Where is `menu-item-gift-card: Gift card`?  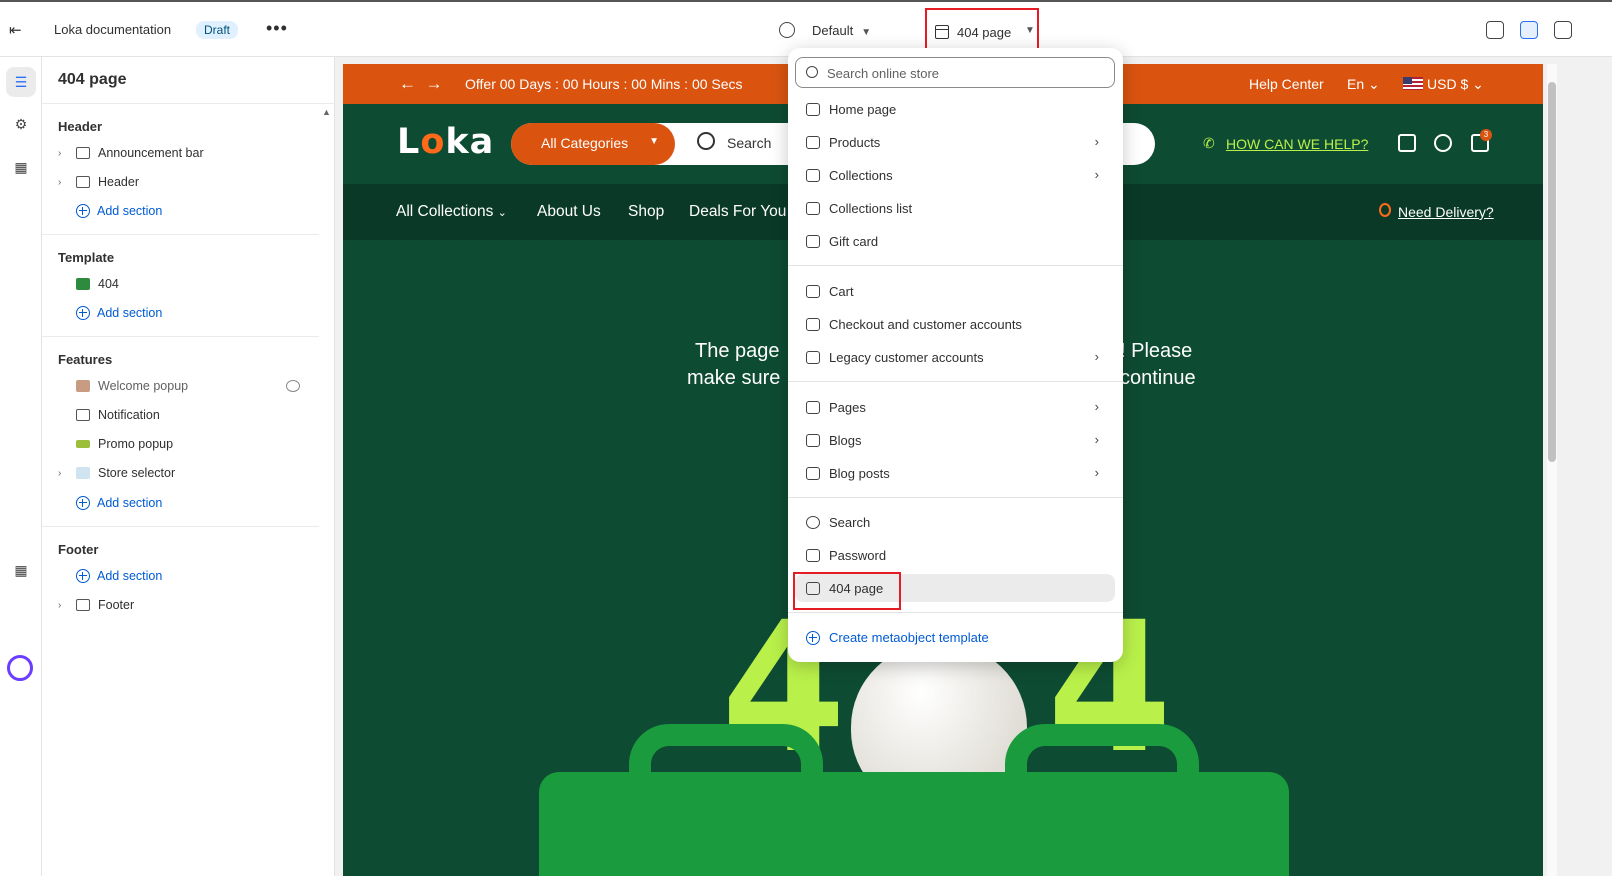
menu-item-gift-card: Gift card is located at coordinates (955, 241).